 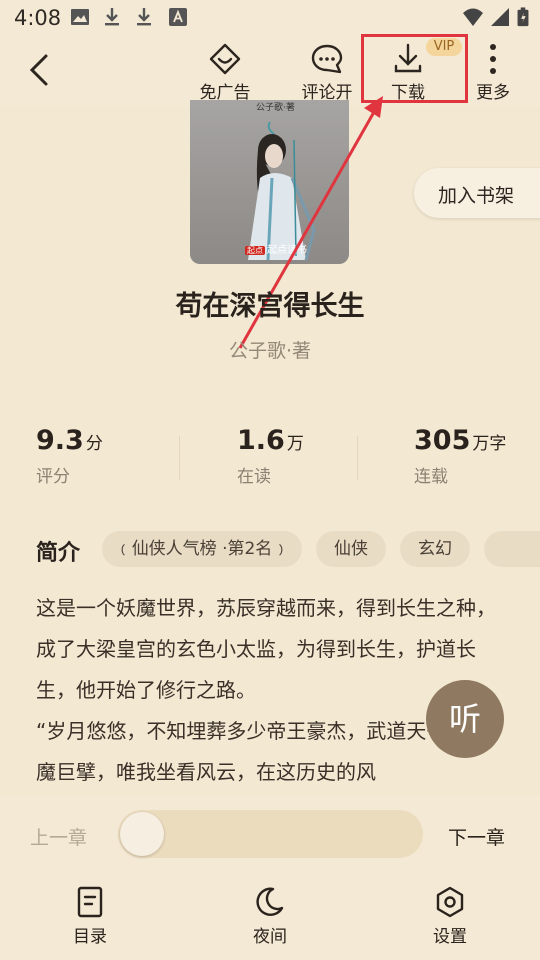 I want to click on word-count-value: 305, so click(x=442, y=440).